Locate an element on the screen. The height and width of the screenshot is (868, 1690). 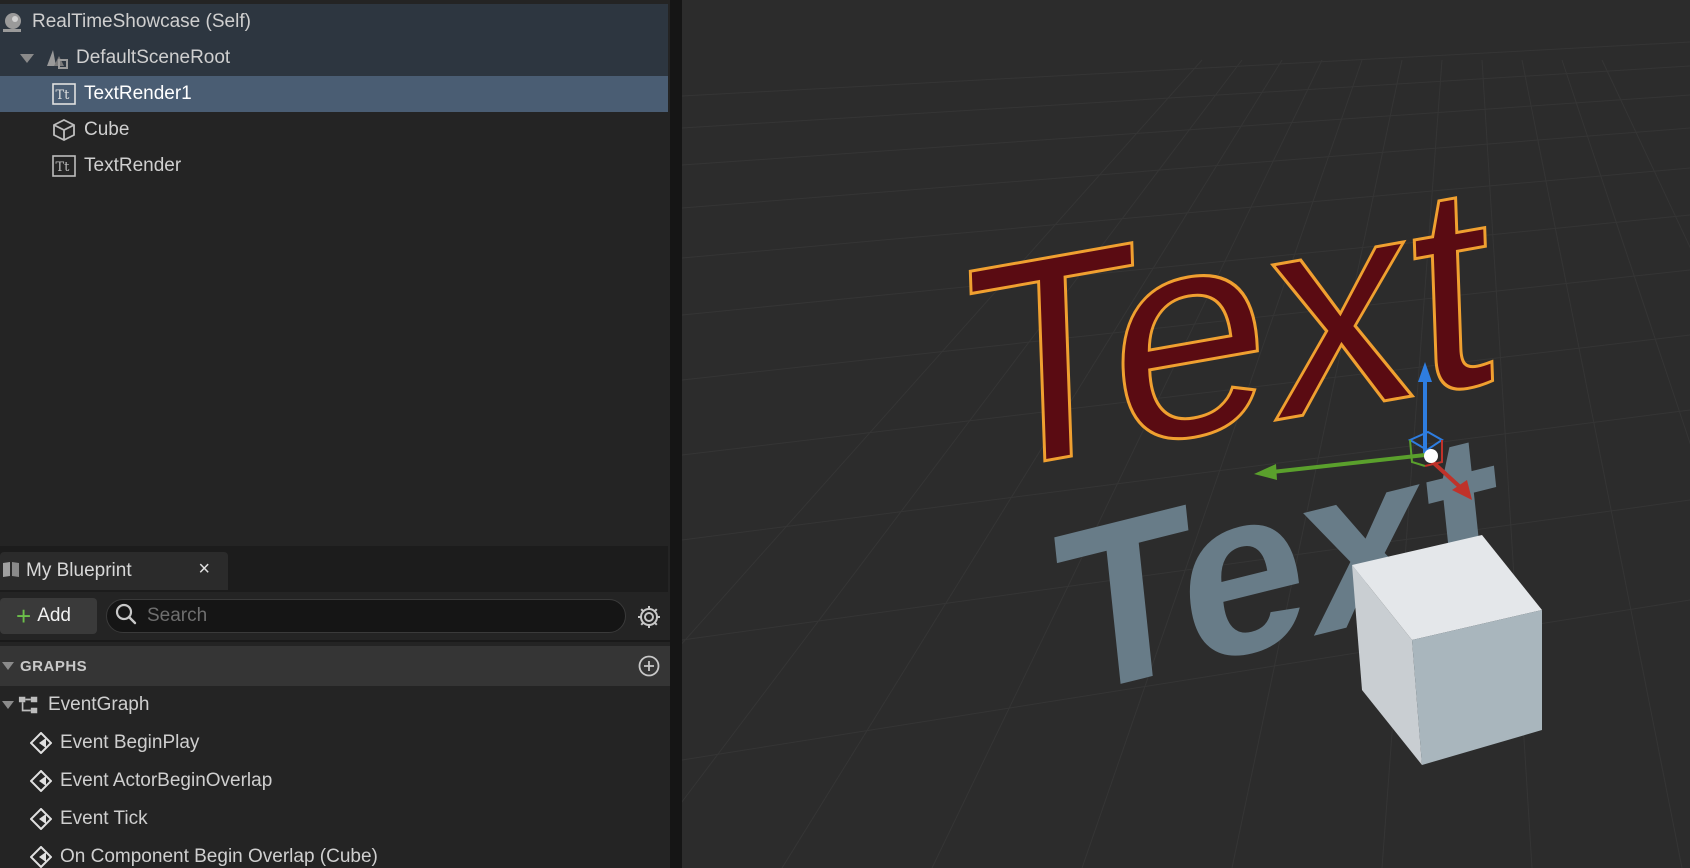
add-button-label: Add is located at coordinates (54, 615).